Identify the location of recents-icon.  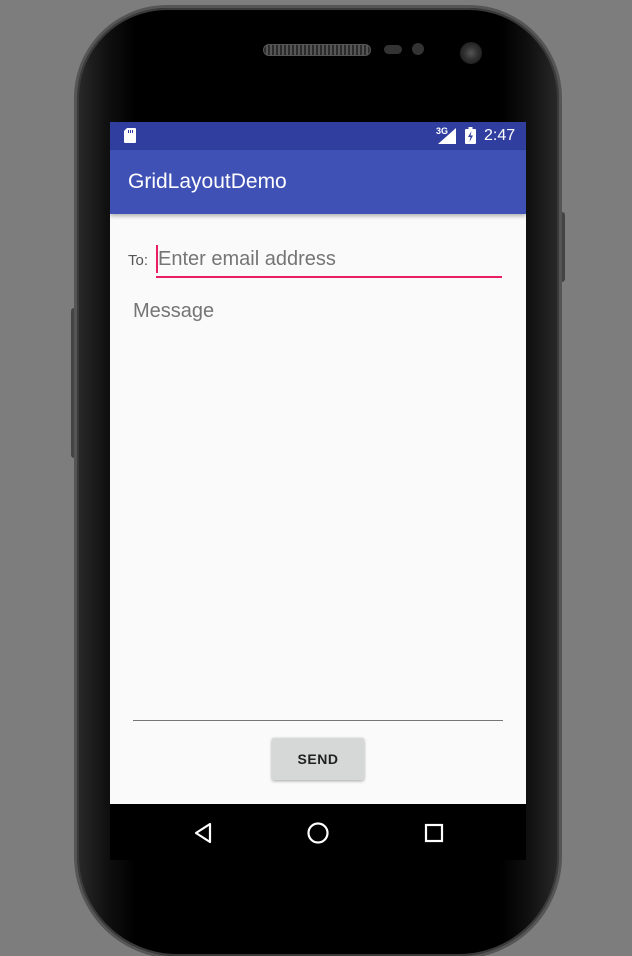
(434, 833).